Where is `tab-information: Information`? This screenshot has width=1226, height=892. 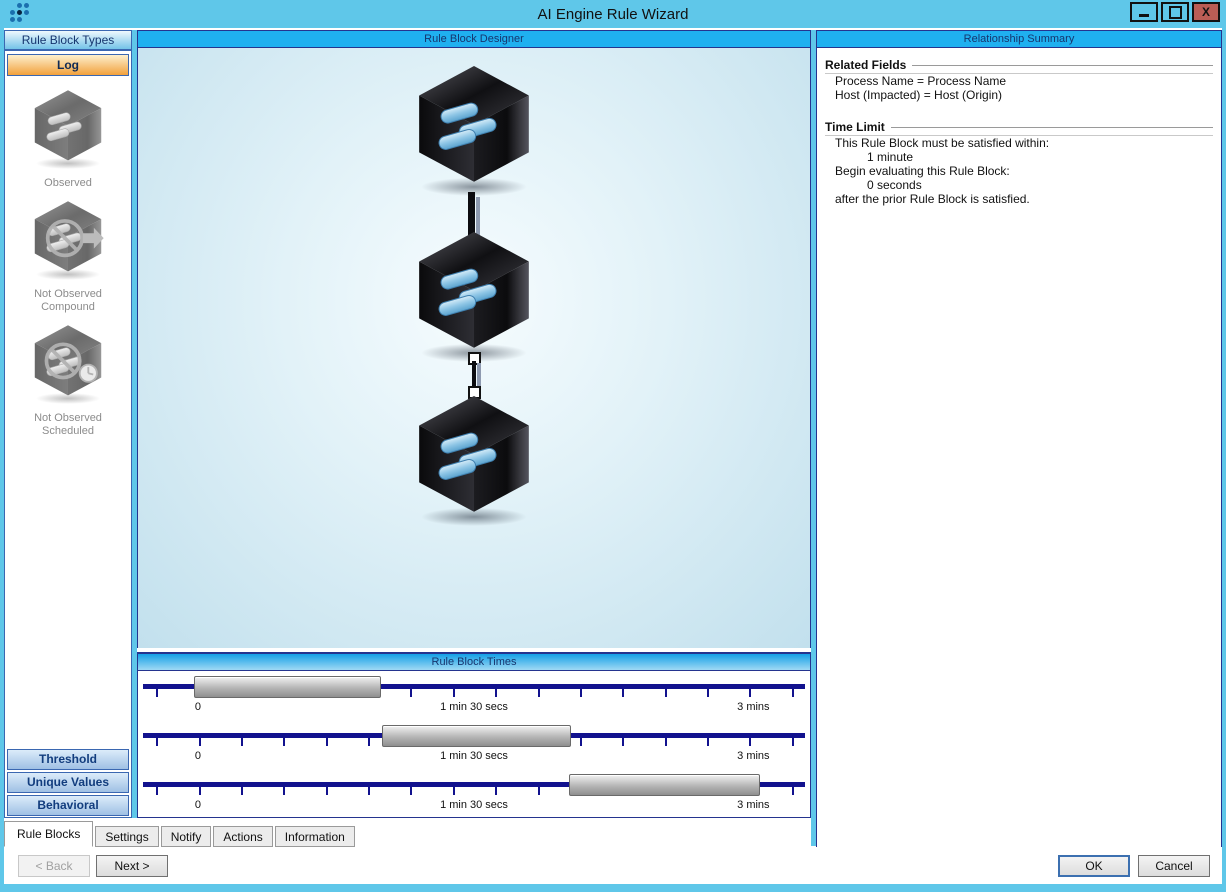 tab-information: Information is located at coordinates (314, 836).